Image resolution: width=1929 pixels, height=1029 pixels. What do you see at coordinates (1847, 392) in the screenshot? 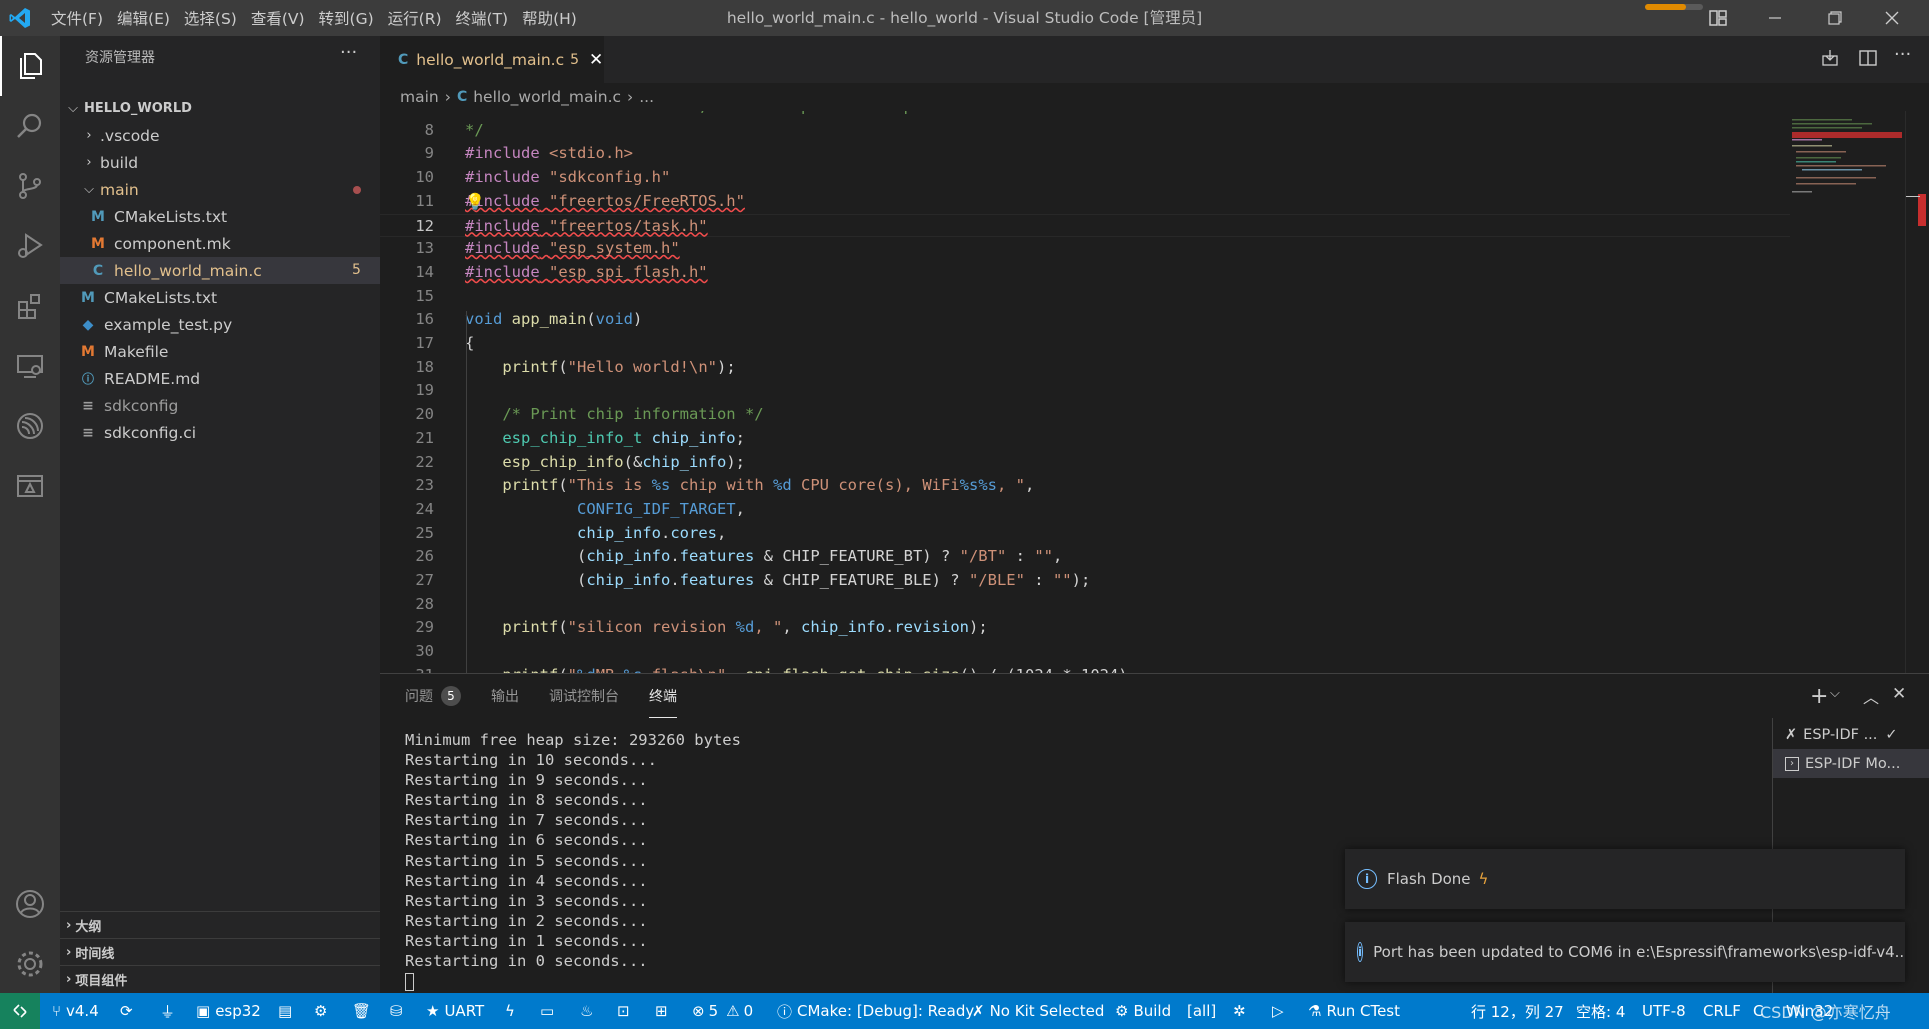
I see `minimap` at bounding box center [1847, 392].